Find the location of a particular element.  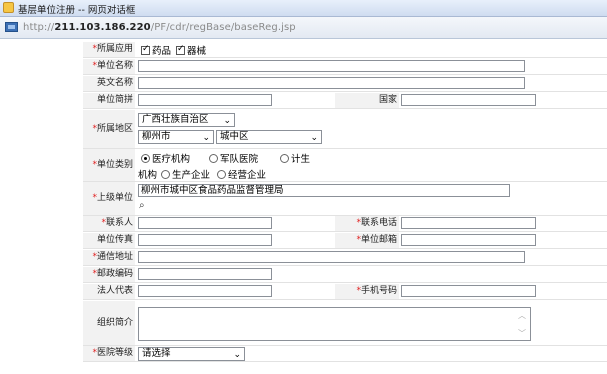

contact-input is located at coordinates (205, 223).